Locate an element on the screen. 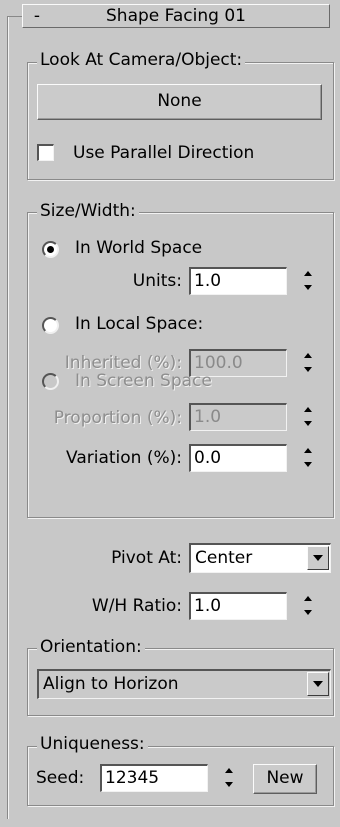 The height and width of the screenshot is (827, 340). pivot-at-label: Pivot At: is located at coordinates (146, 558).